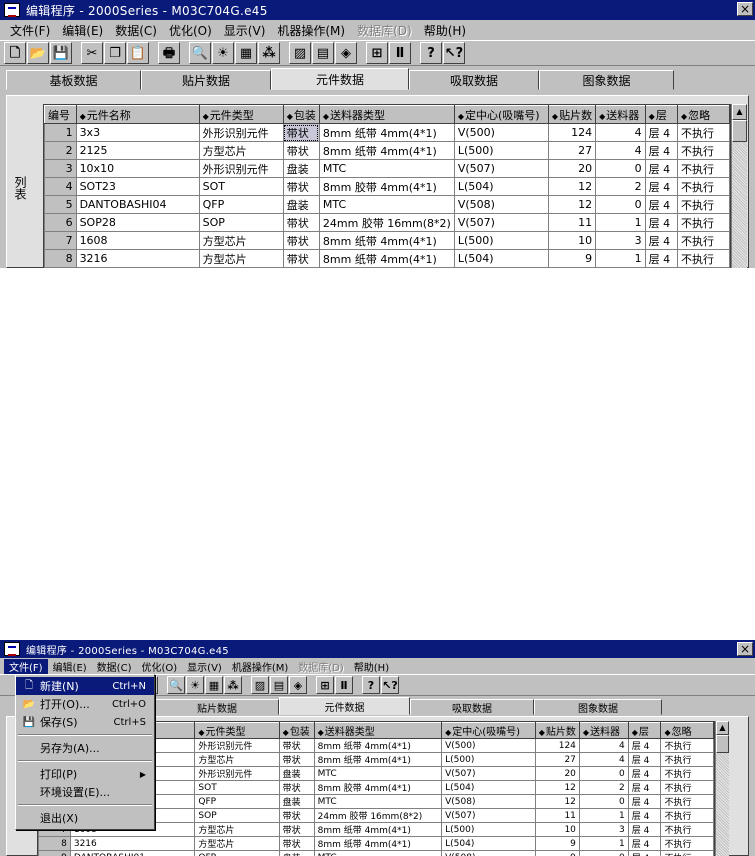 This screenshot has width=755, height=856. Describe the element at coordinates (296, 730) in the screenshot. I see `column-header-3: ◆包装` at that location.